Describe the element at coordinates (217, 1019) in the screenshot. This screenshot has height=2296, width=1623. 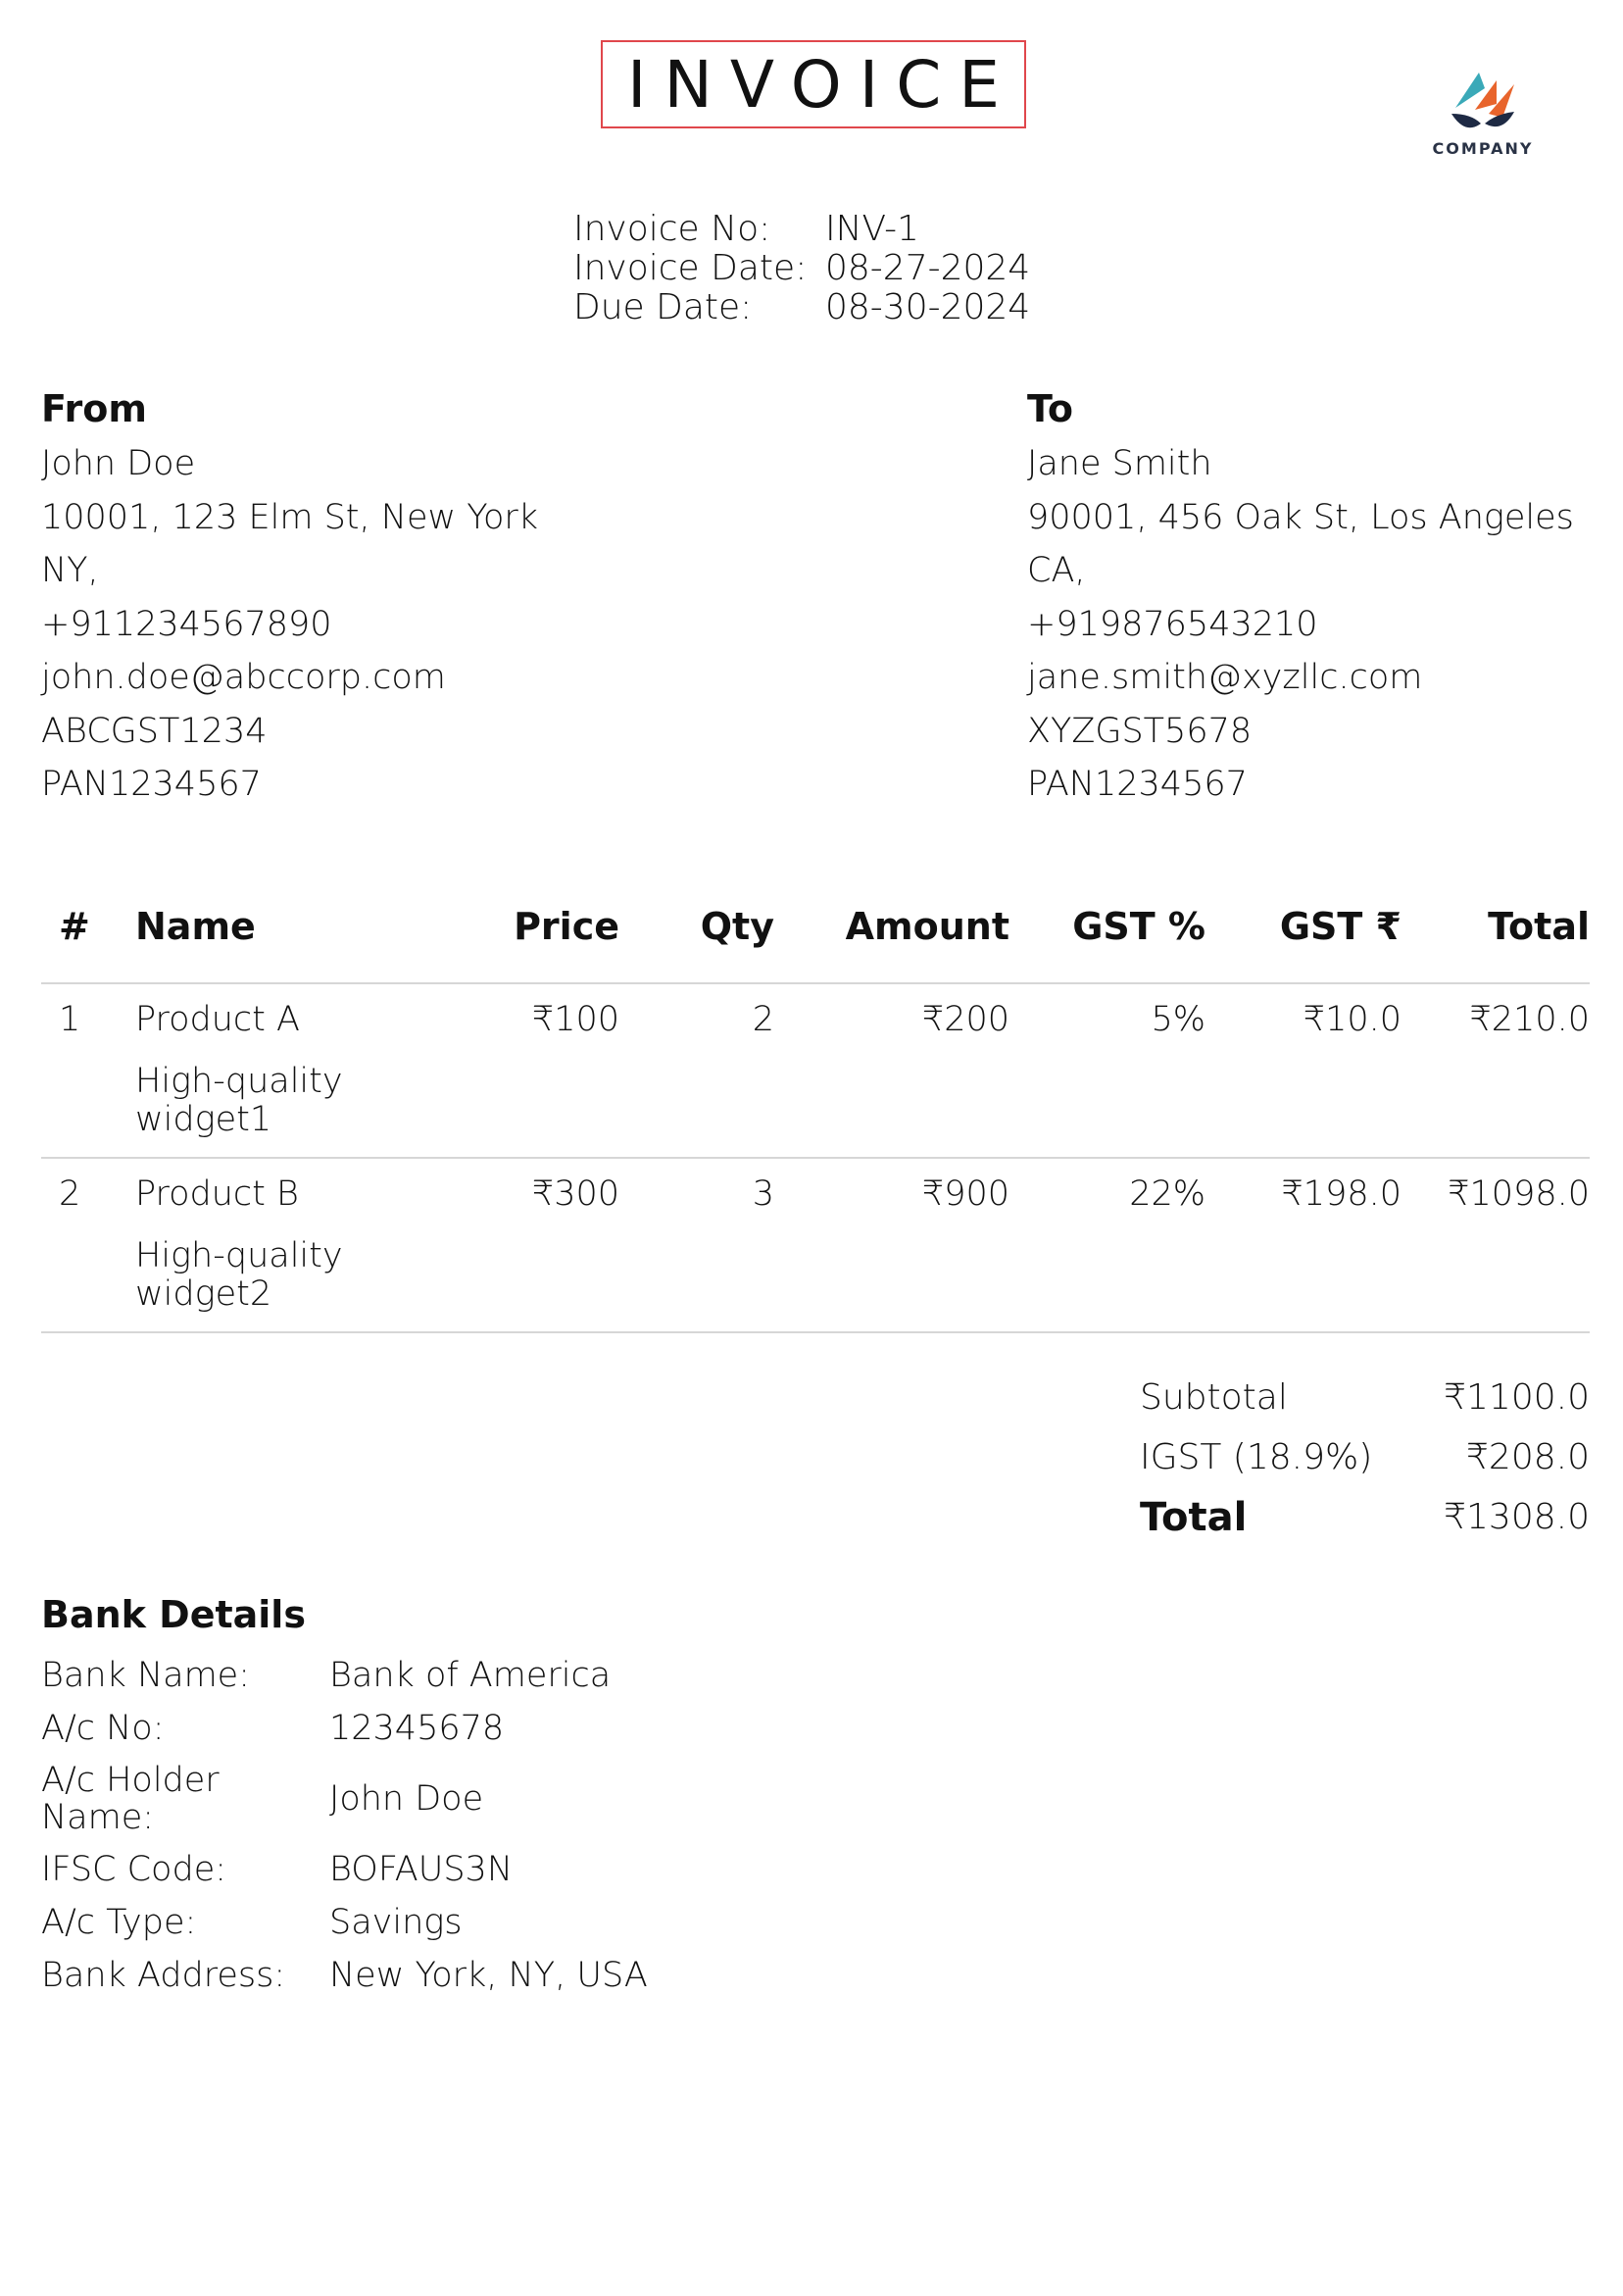
I see `item-name: Product A` at that location.